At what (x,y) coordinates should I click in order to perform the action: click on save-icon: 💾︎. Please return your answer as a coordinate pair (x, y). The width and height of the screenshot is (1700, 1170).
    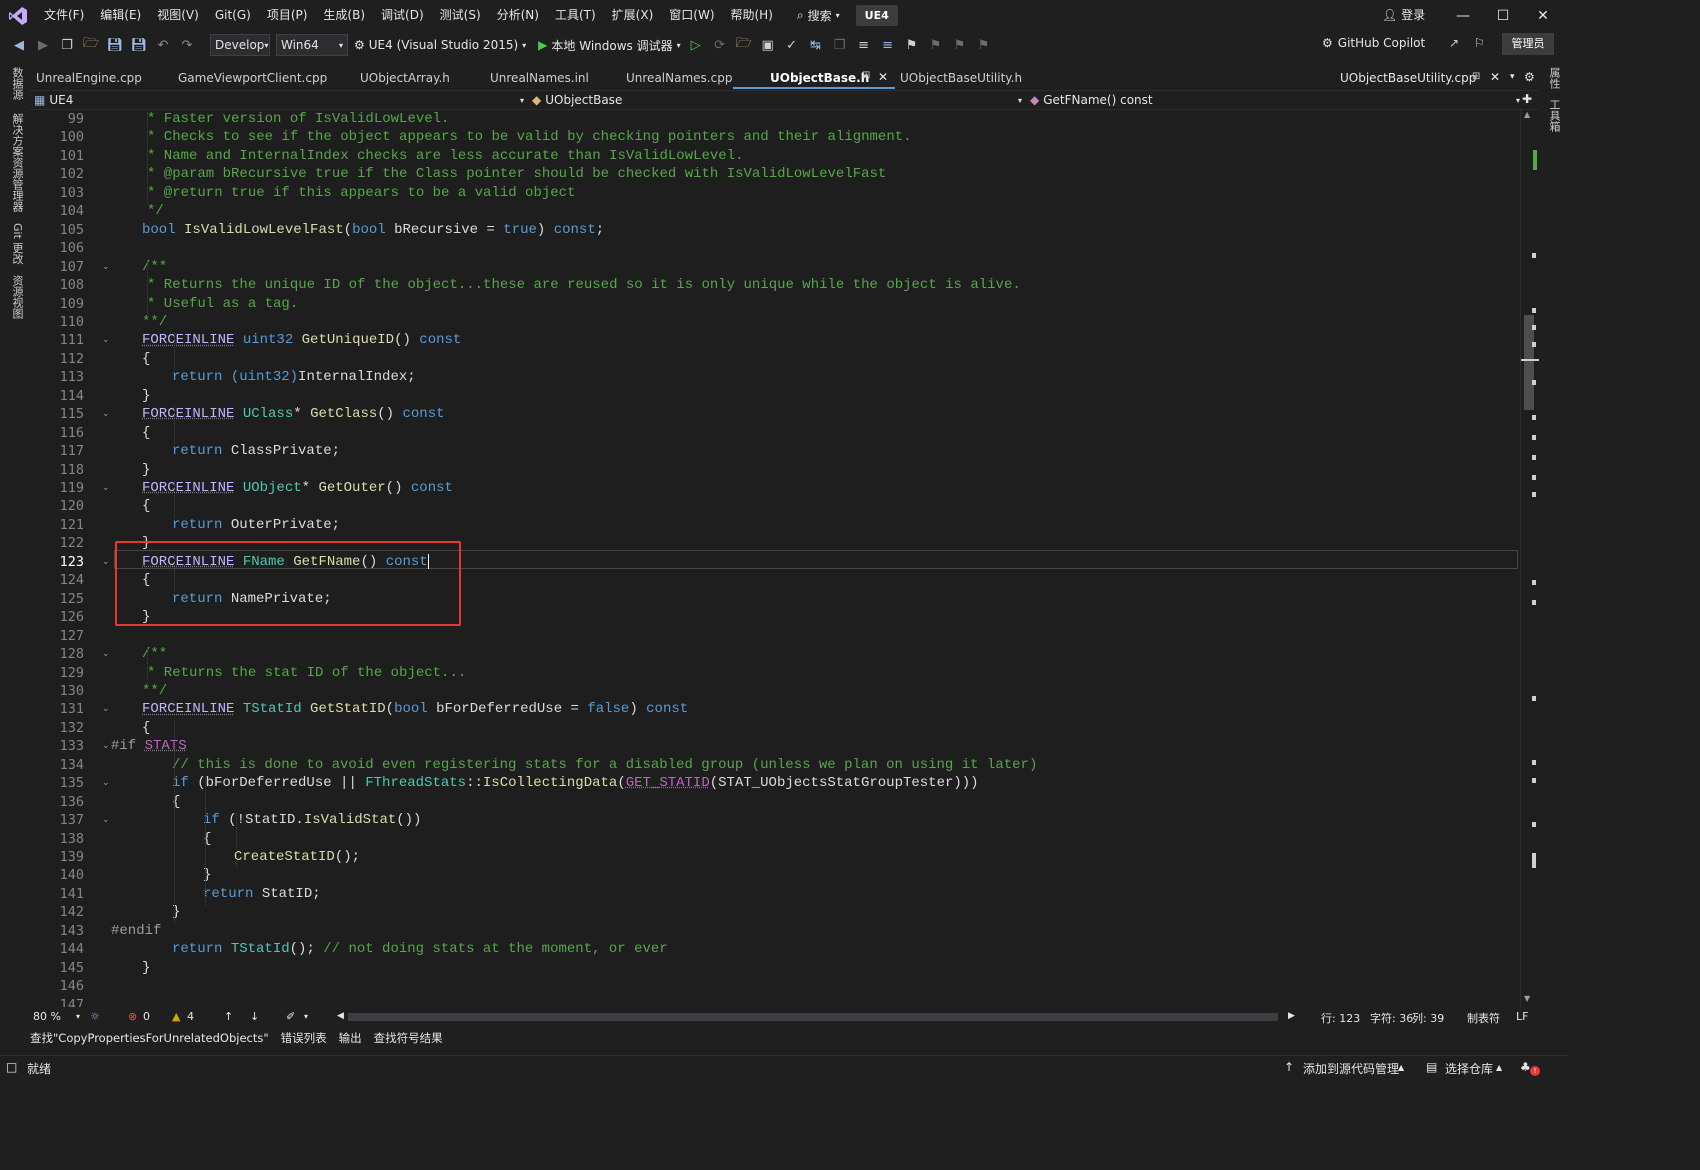
    Looking at the image, I should click on (115, 45).